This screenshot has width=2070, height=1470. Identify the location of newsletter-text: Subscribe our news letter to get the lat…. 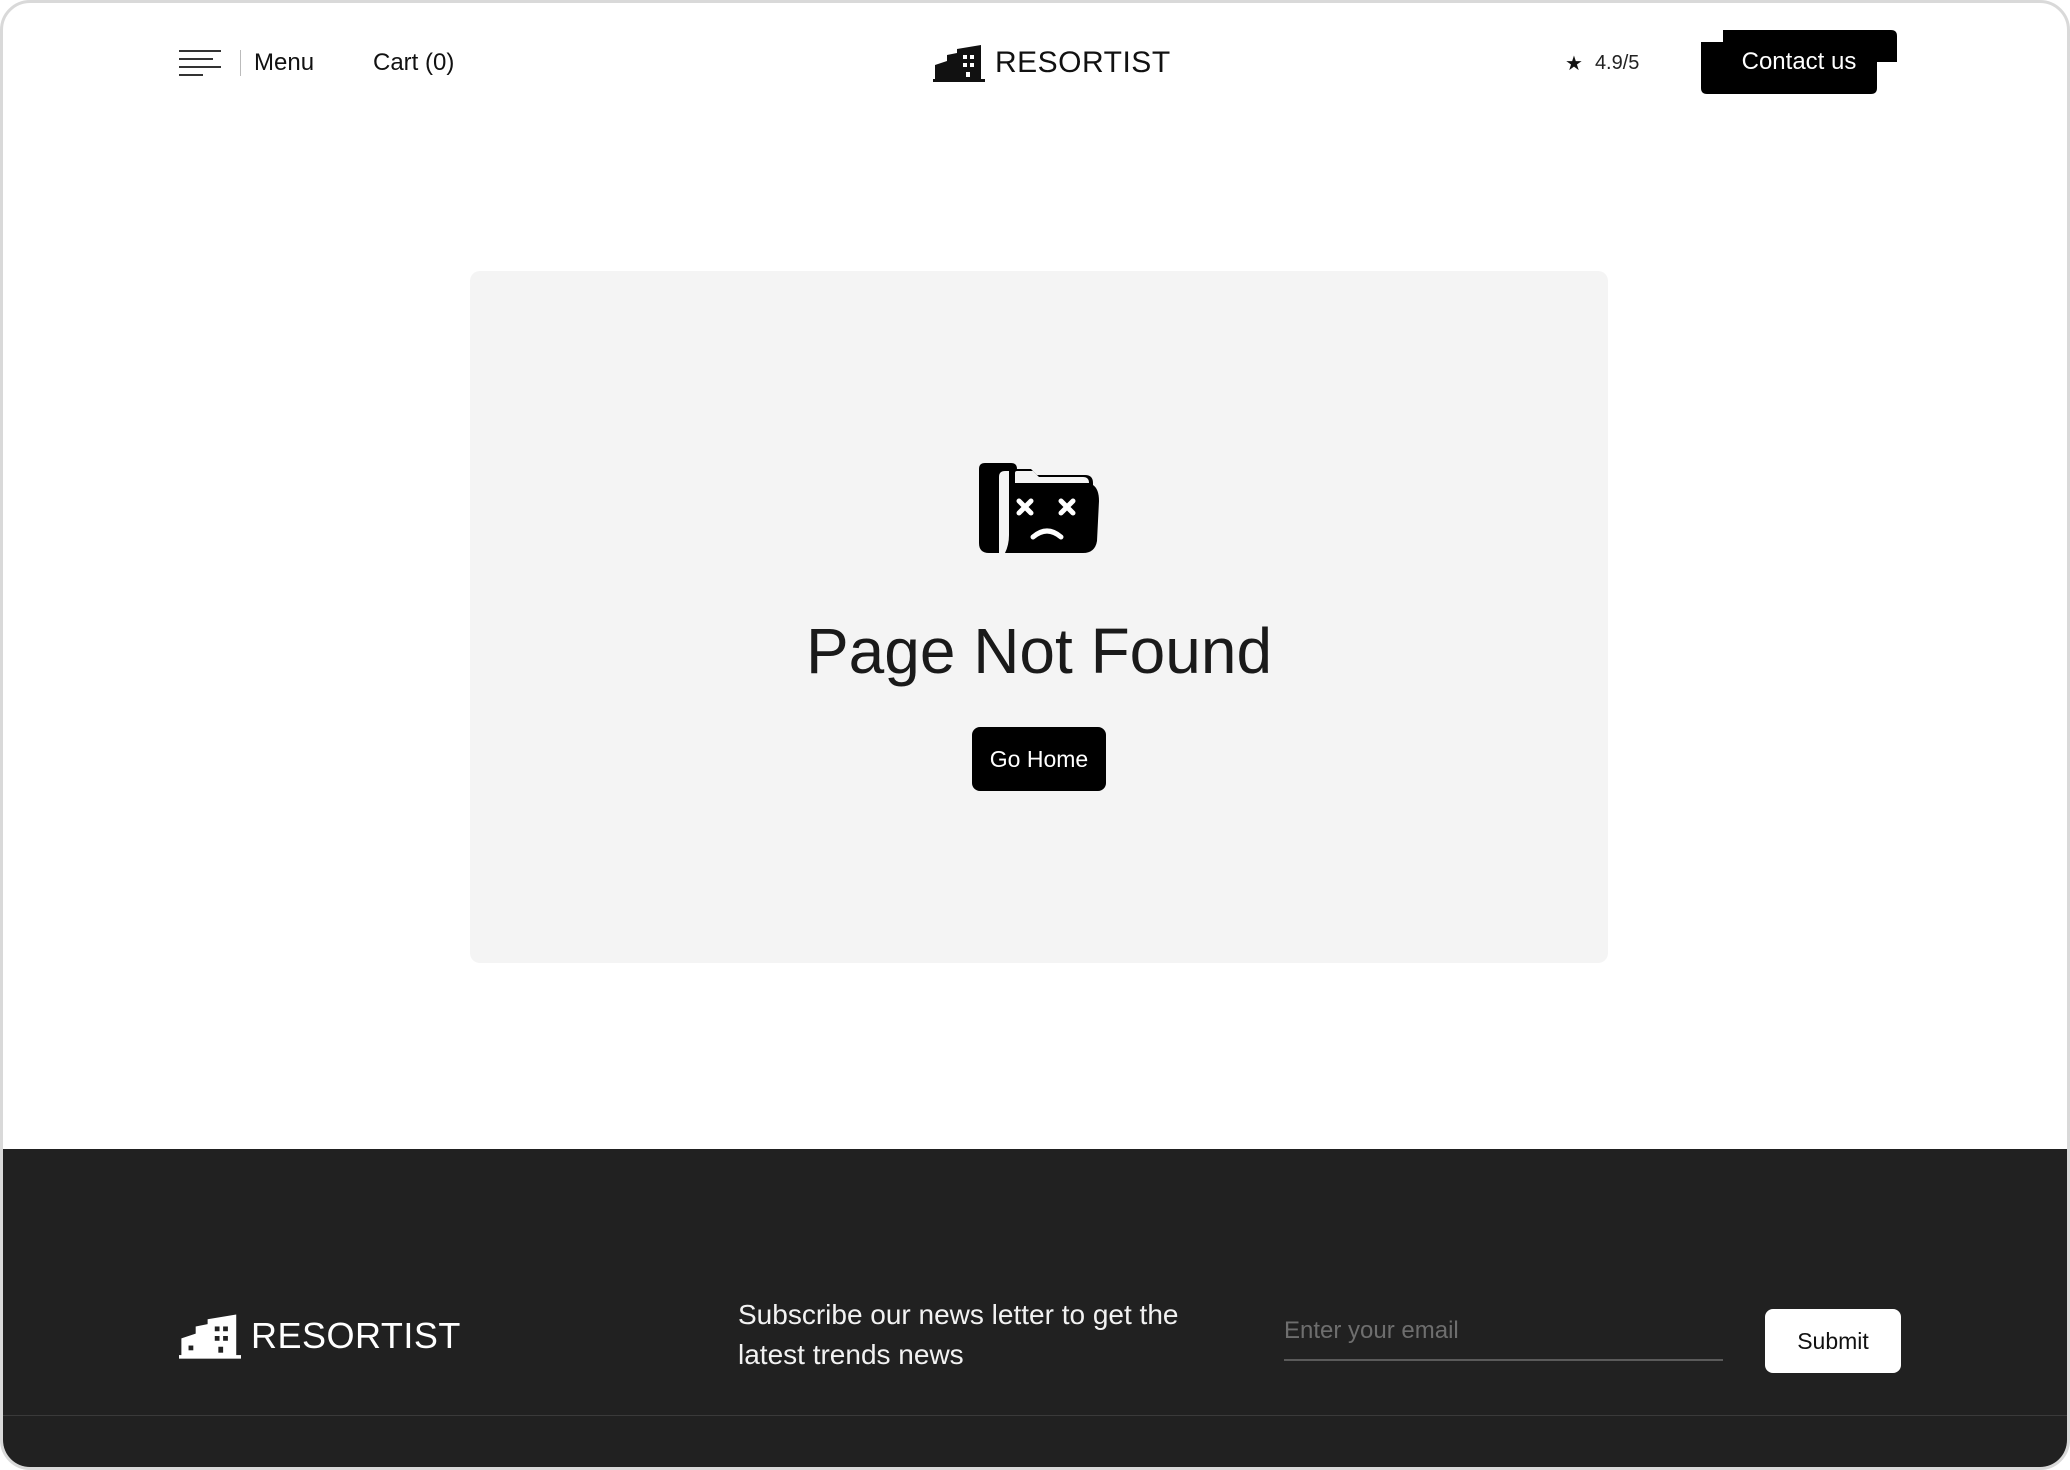
(958, 1334).